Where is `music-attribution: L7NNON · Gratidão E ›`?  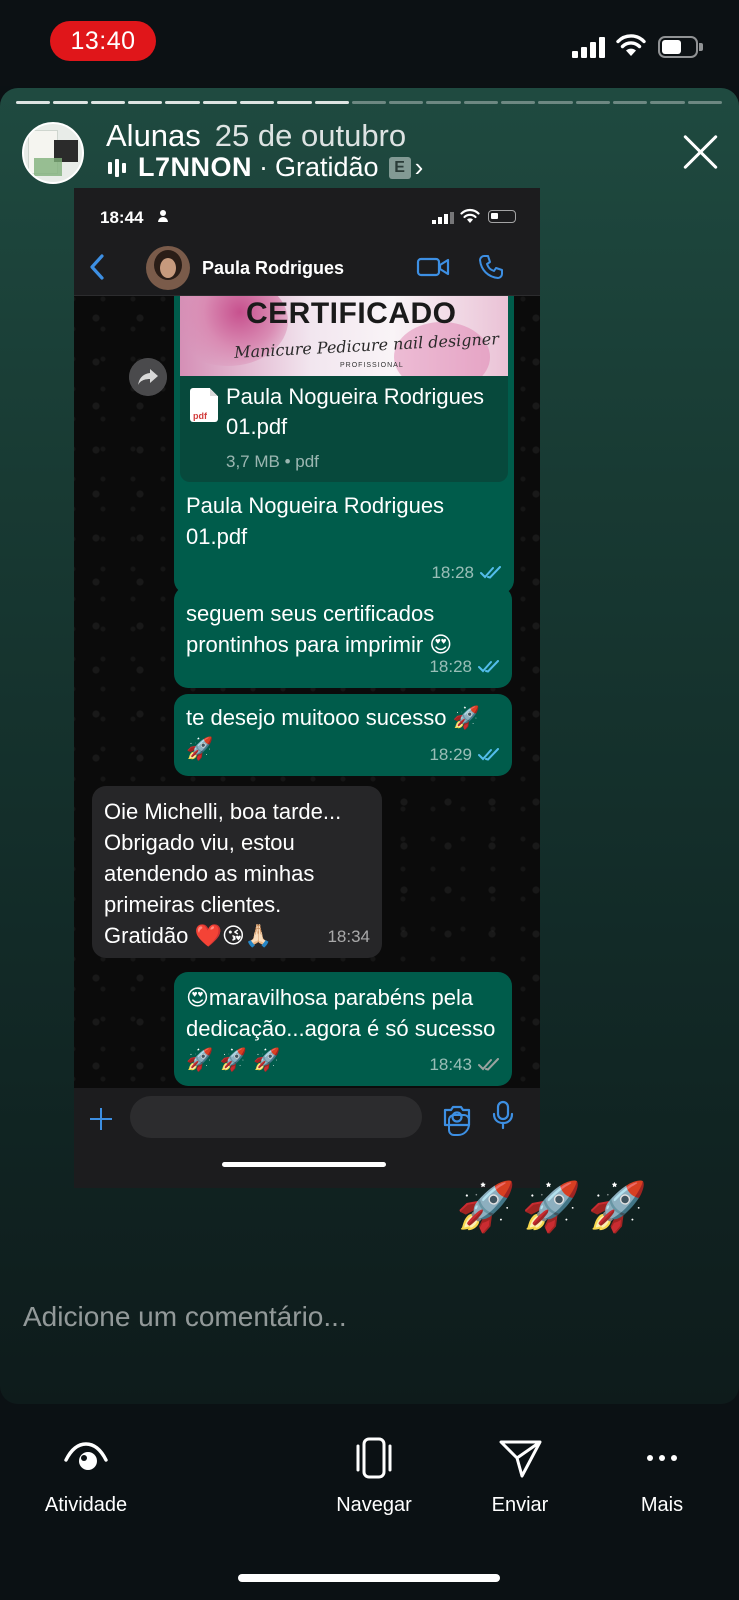
music-attribution: L7NNON · Gratidão E › is located at coordinates (265, 167).